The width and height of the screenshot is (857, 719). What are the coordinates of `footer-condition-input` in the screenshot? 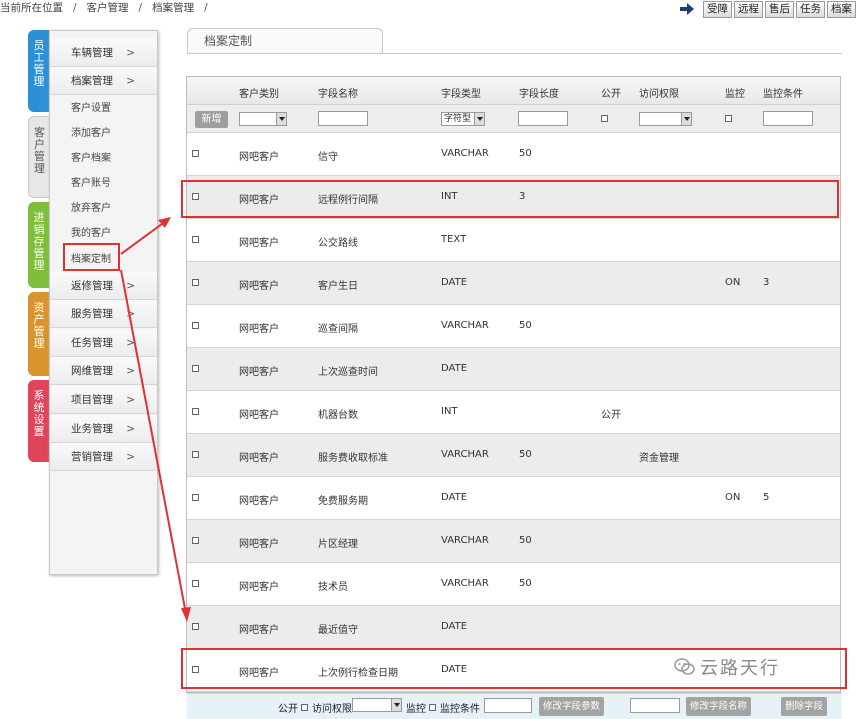 It's located at (508, 705).